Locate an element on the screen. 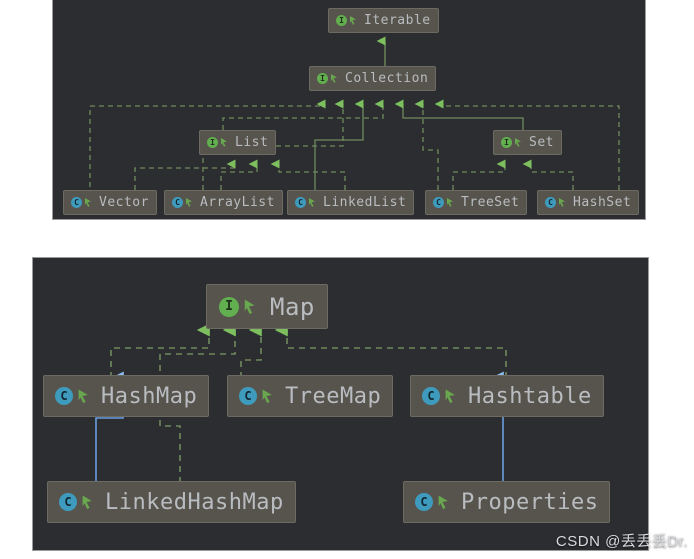  node-label: Map is located at coordinates (292, 306).